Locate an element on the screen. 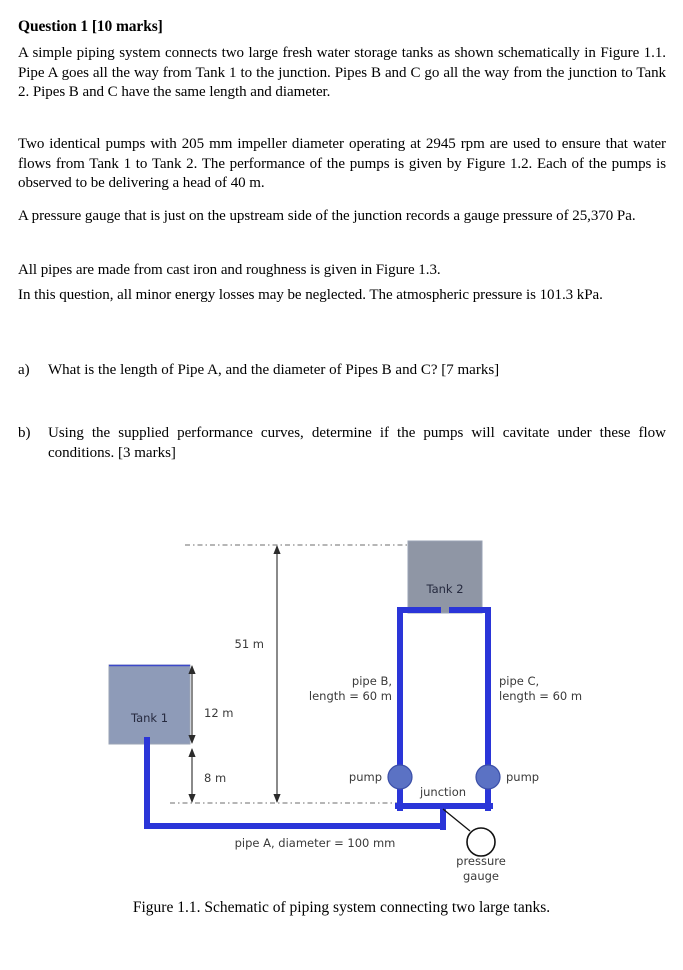 The height and width of the screenshot is (970, 683). pump-left-icon is located at coordinates (400, 777).